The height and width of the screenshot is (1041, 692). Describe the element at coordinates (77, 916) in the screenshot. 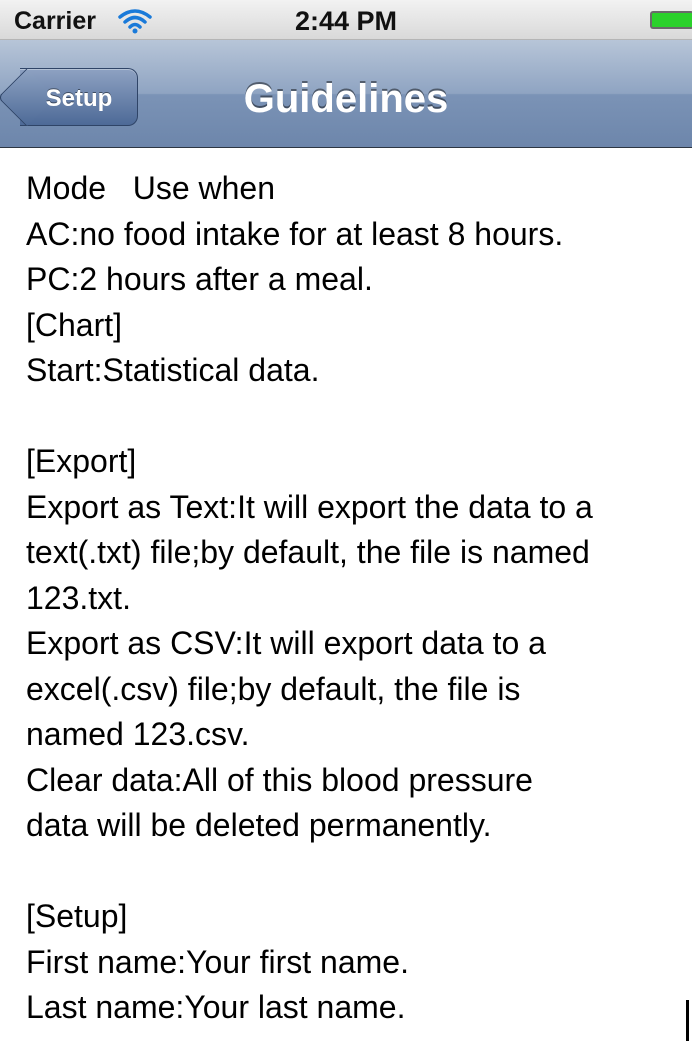

I see `guideline-line: [Setup]` at that location.